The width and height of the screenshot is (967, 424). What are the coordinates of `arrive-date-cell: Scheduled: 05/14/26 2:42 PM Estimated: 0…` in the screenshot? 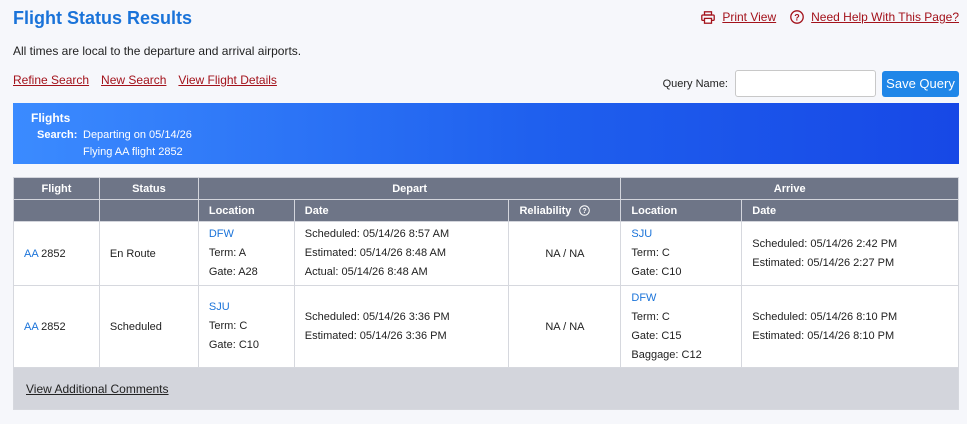 It's located at (850, 253).